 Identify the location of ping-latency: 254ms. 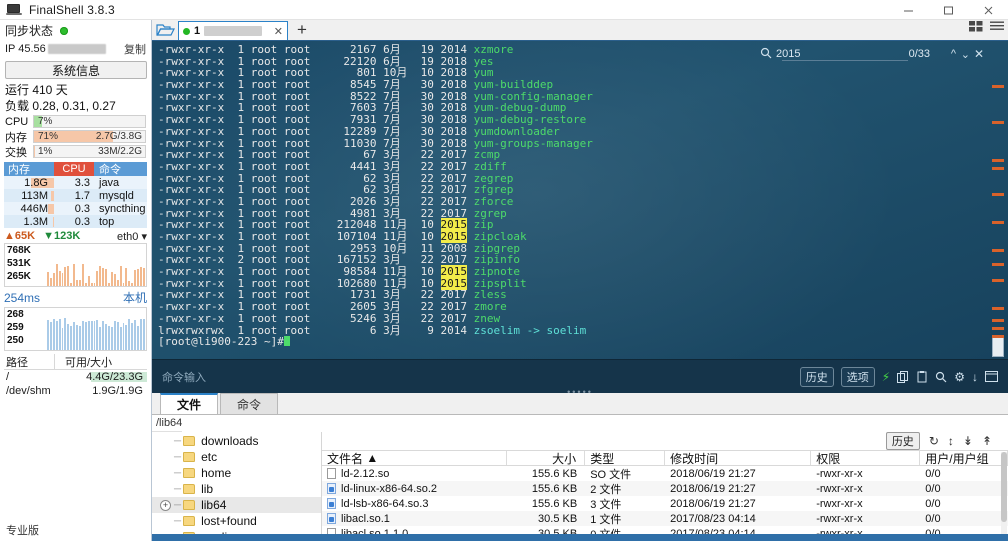
(22, 297).